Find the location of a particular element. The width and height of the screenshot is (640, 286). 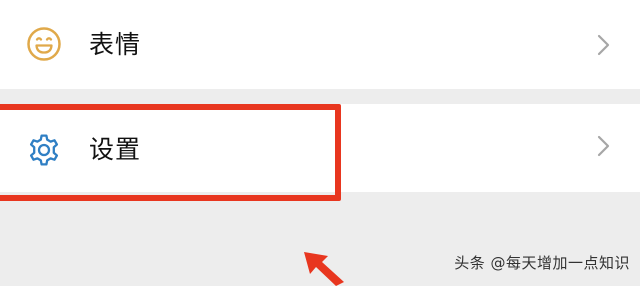

smiley-face-icon is located at coordinates (44, 44).